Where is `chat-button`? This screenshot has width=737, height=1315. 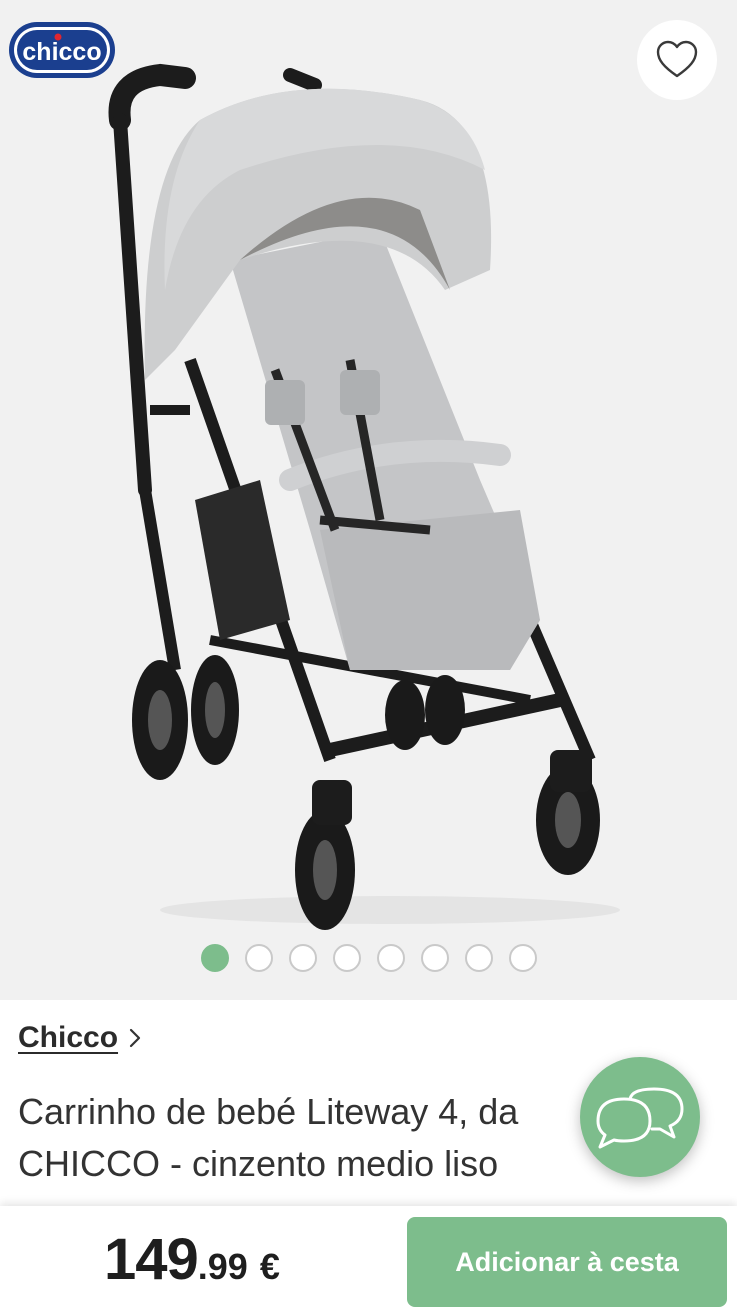
chat-button is located at coordinates (640, 1117).